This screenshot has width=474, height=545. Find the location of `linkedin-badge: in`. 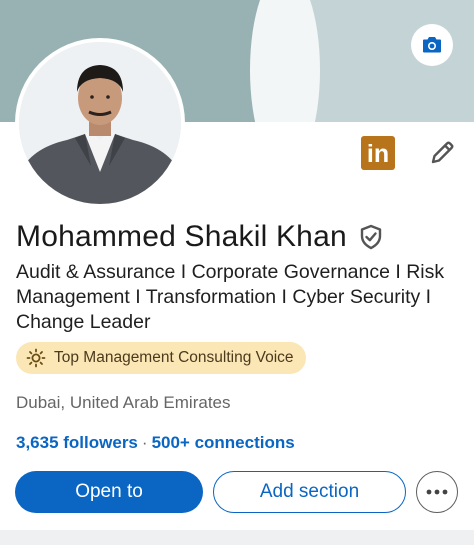

linkedin-badge: in is located at coordinates (378, 153).